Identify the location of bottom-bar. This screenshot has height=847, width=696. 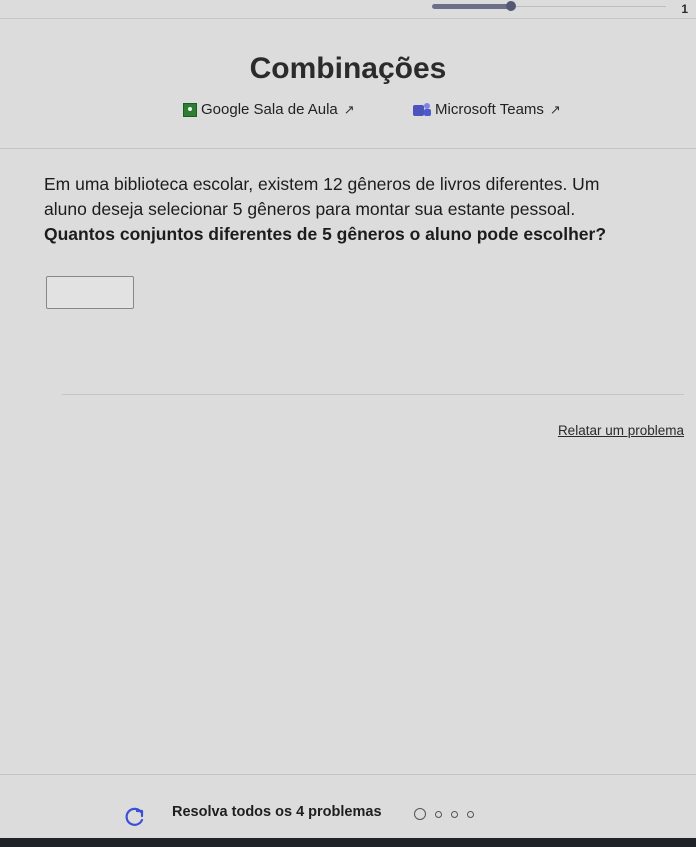
(348, 842).